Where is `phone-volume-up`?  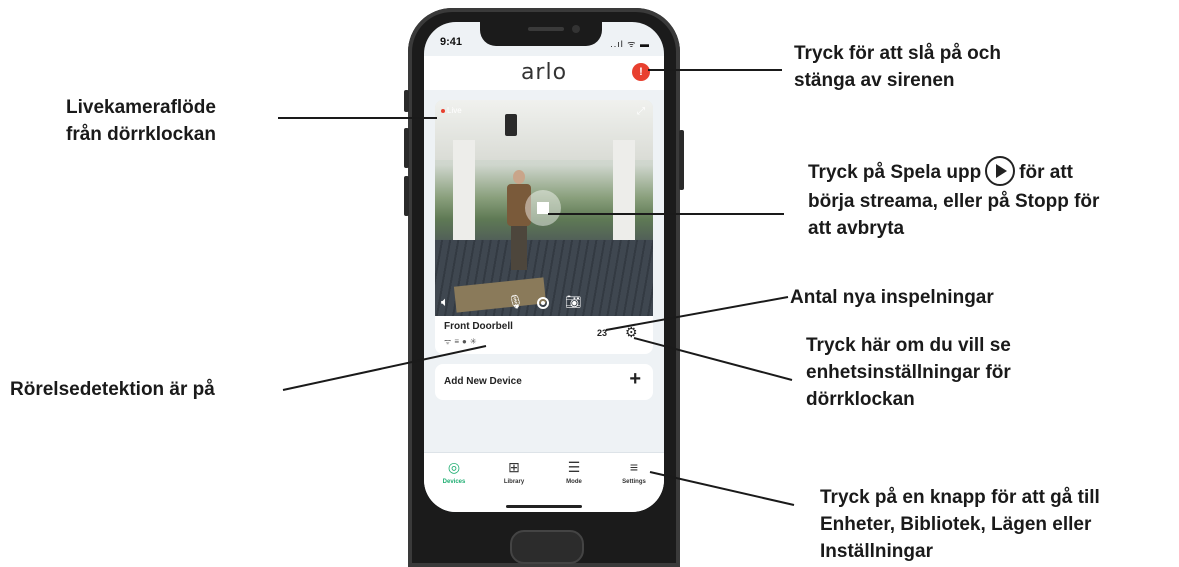
phone-volume-up is located at coordinates (406, 148).